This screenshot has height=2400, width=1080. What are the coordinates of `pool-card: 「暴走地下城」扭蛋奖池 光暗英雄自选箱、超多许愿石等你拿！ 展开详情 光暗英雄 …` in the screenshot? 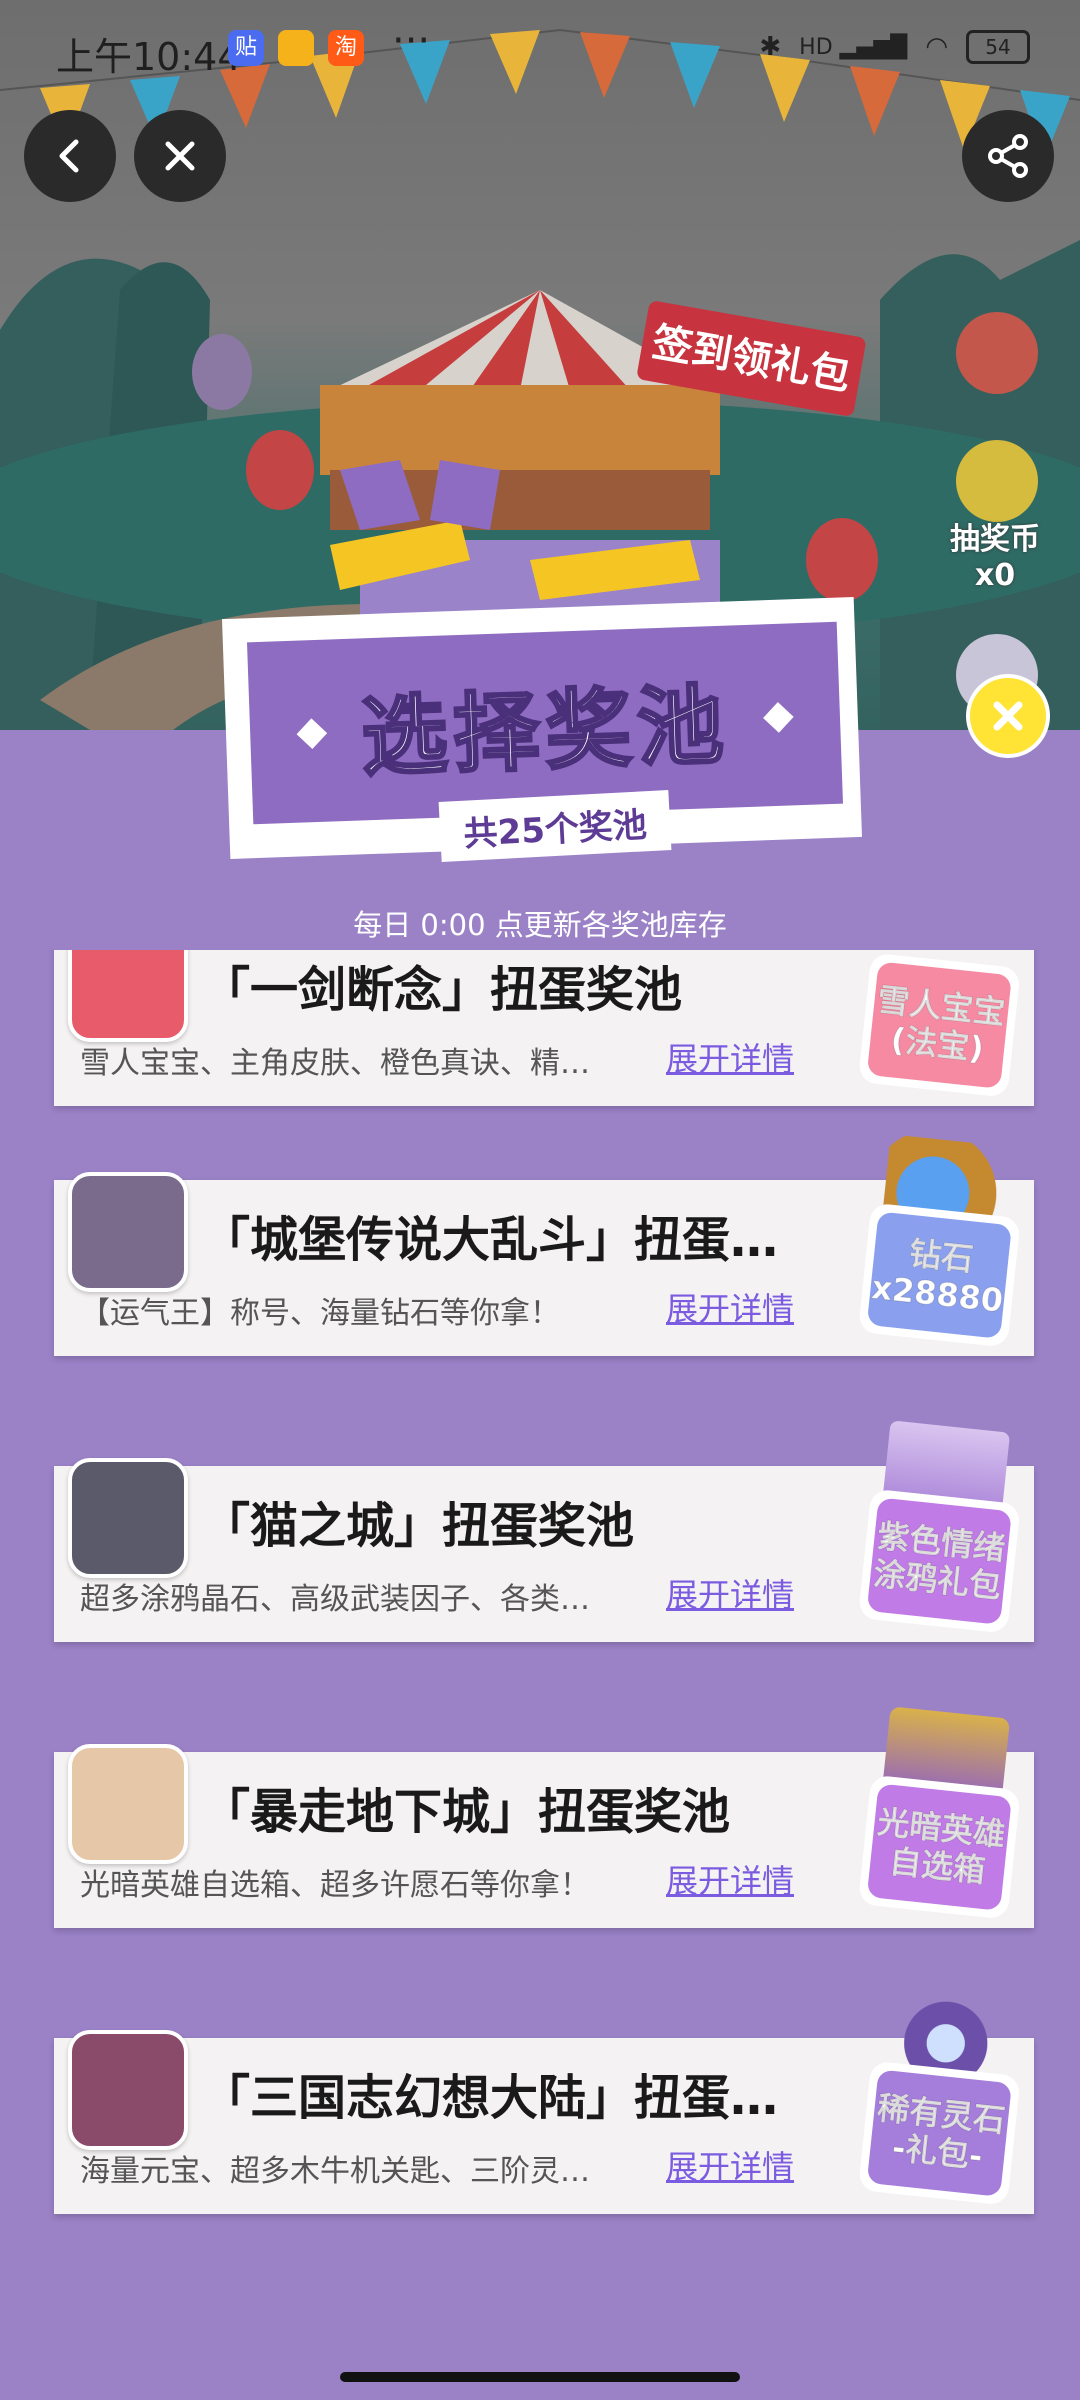 It's located at (544, 1817).